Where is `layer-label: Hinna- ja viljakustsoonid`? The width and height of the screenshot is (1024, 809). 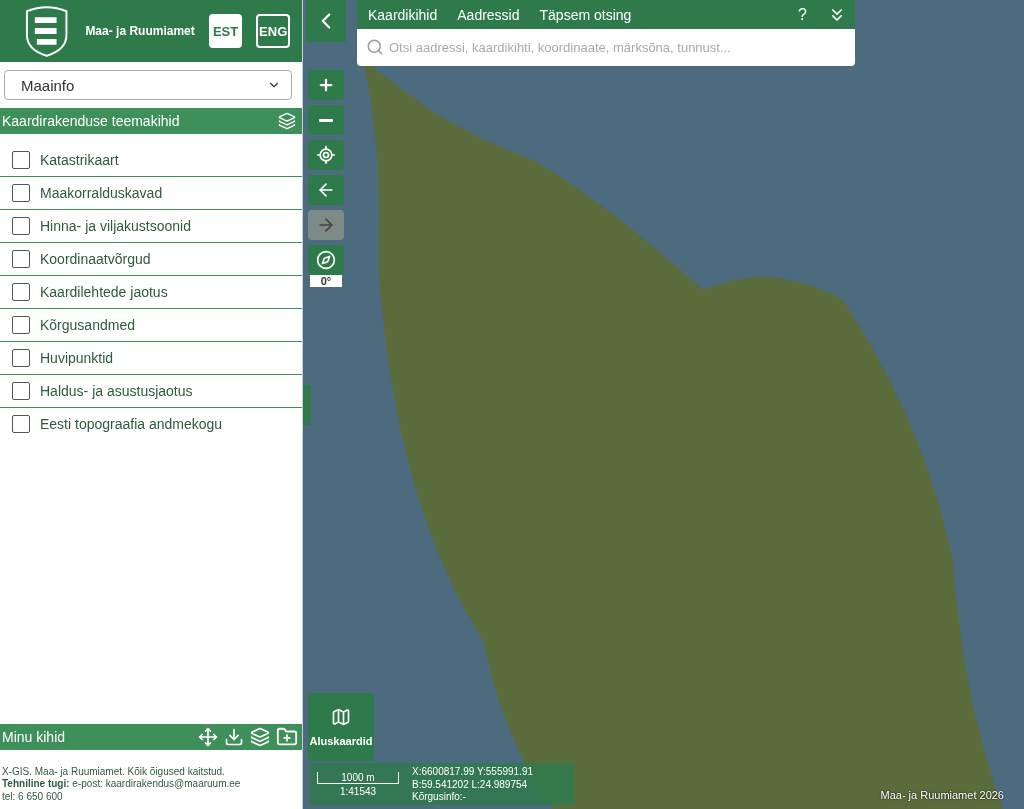
layer-label: Hinna- ja viljakustsoonid is located at coordinates (115, 226).